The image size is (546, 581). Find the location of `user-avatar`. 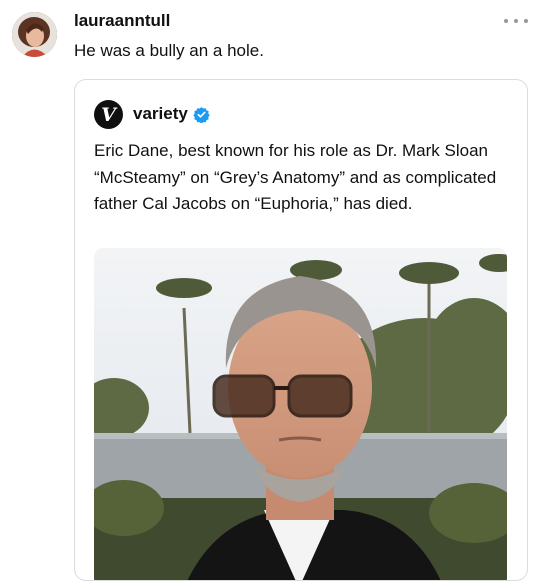

user-avatar is located at coordinates (34, 34).